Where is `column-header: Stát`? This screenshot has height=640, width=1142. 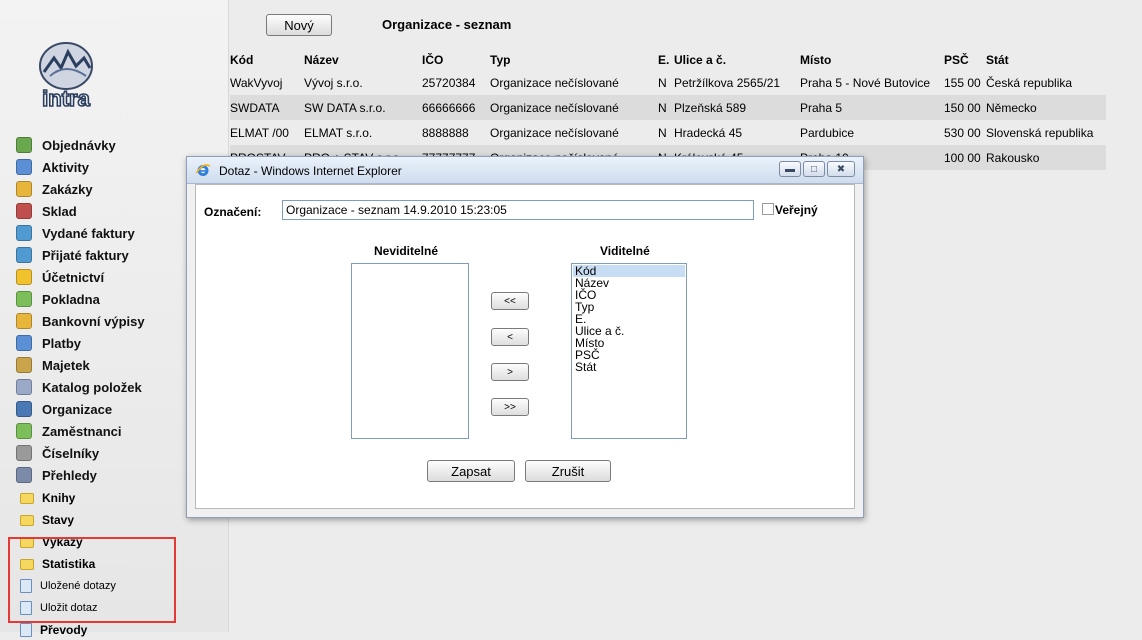 column-header: Stát is located at coordinates (1046, 60).